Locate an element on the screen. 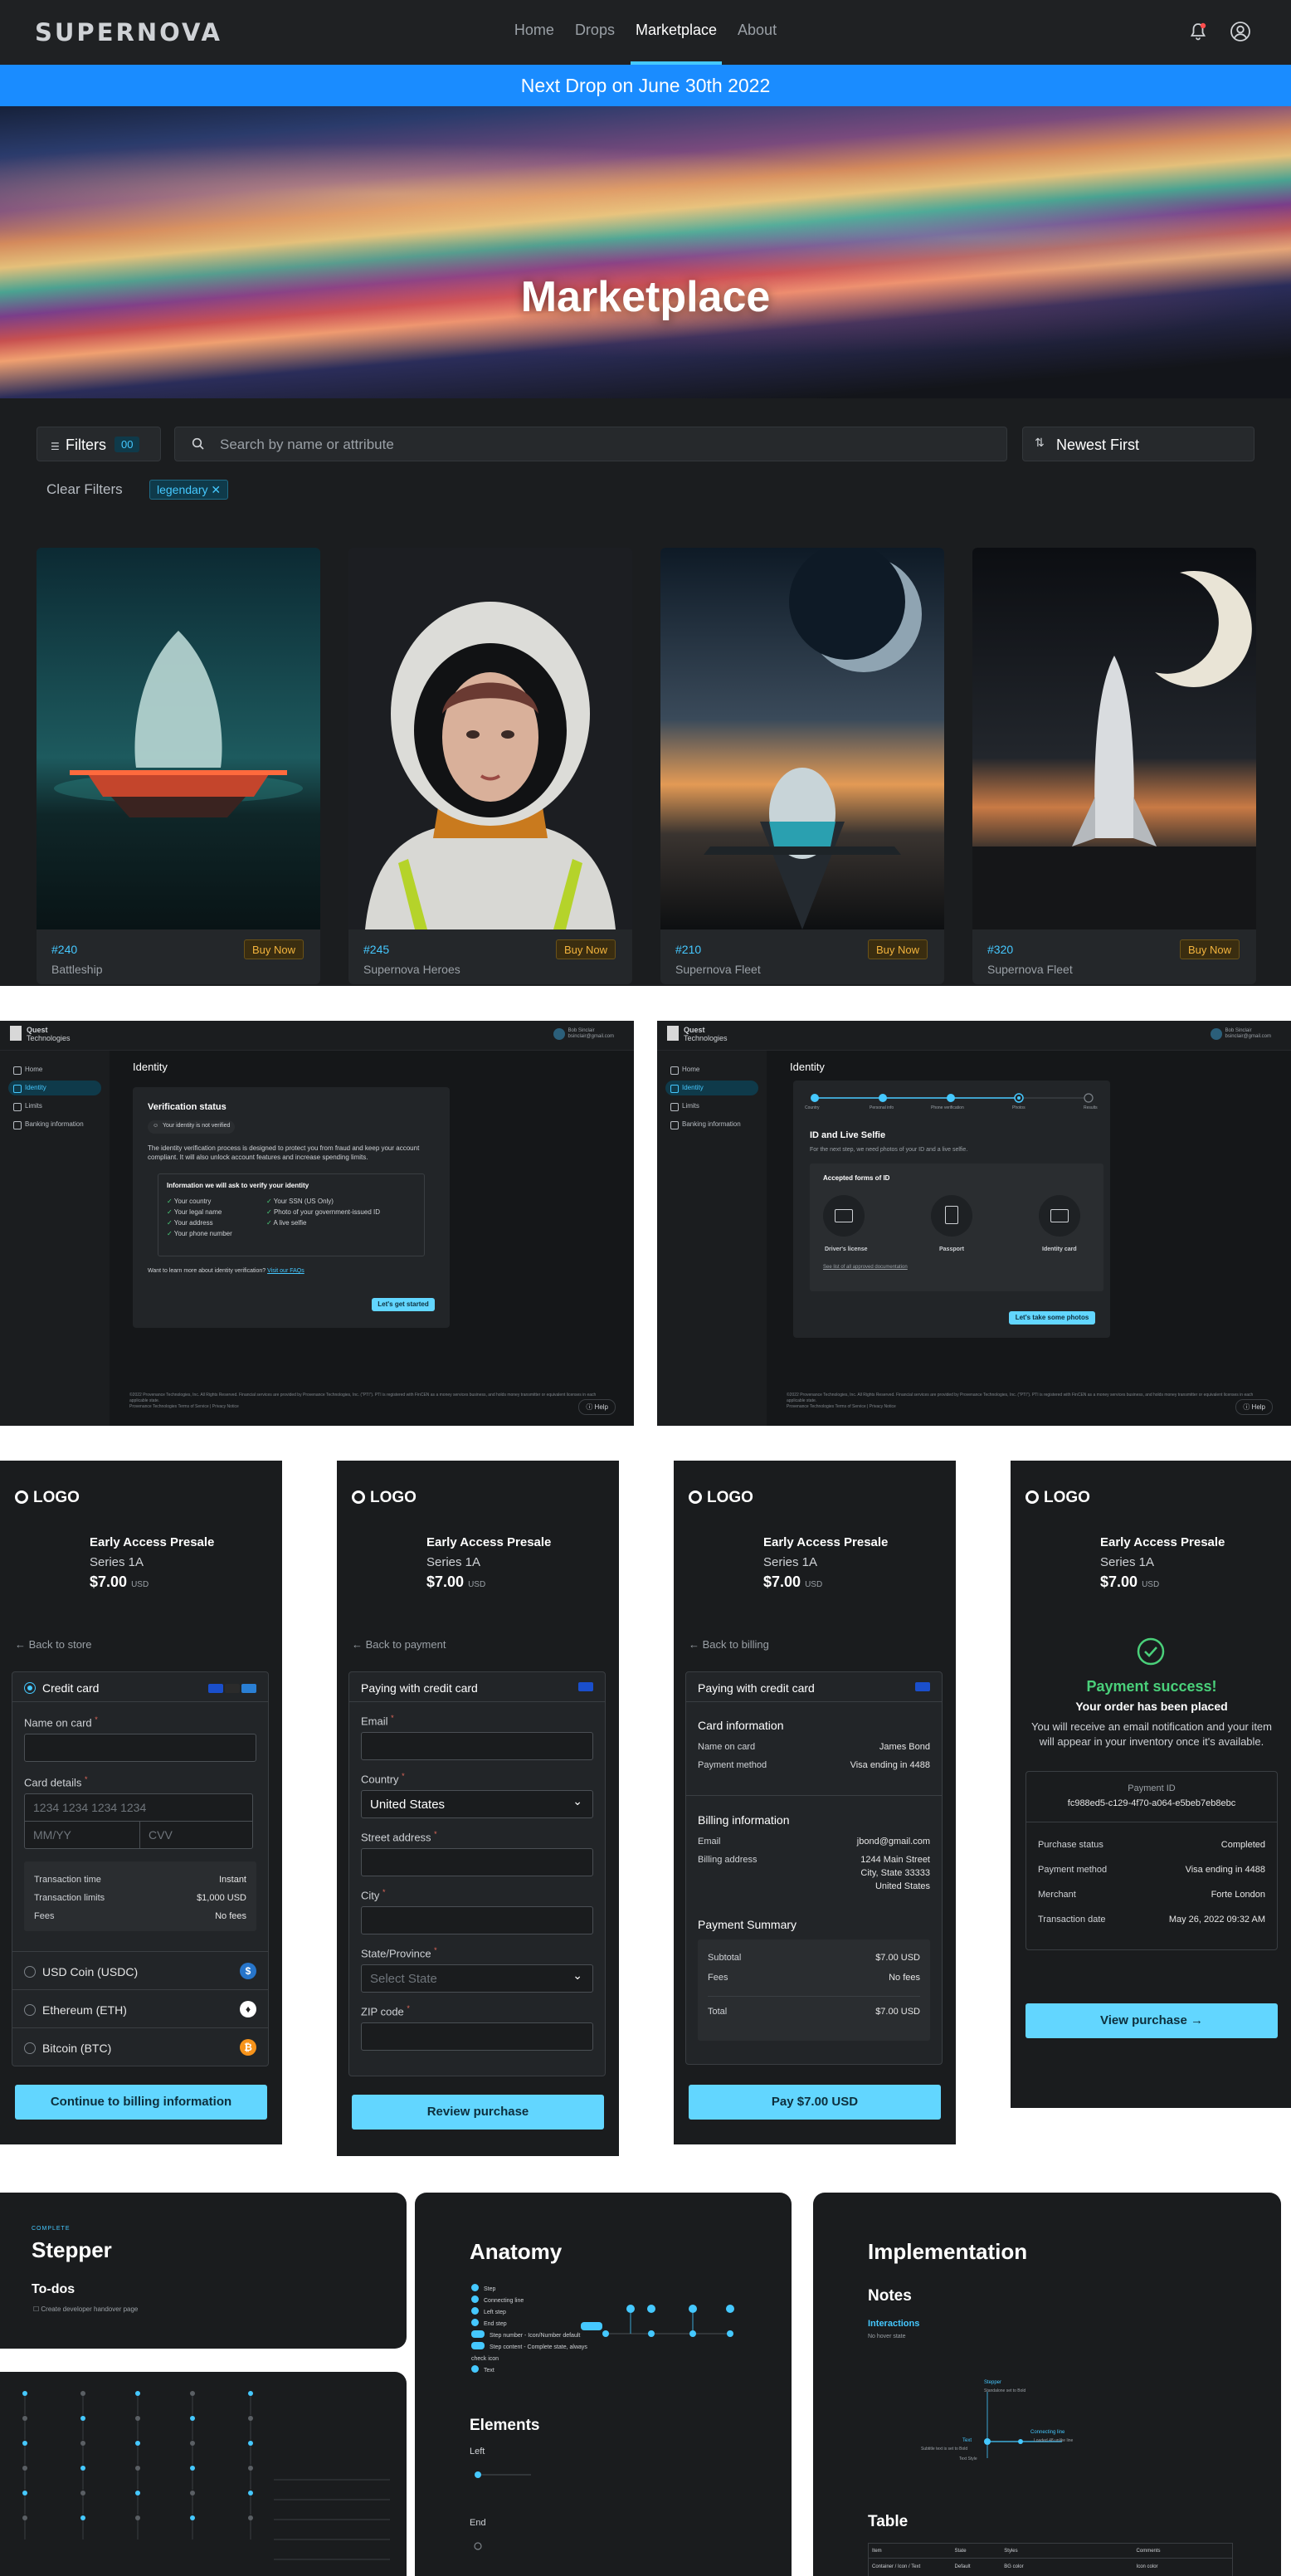 Image resolution: width=1291 pixels, height=2576 pixels. section-title: ID and Live Selfie is located at coordinates (848, 1135).